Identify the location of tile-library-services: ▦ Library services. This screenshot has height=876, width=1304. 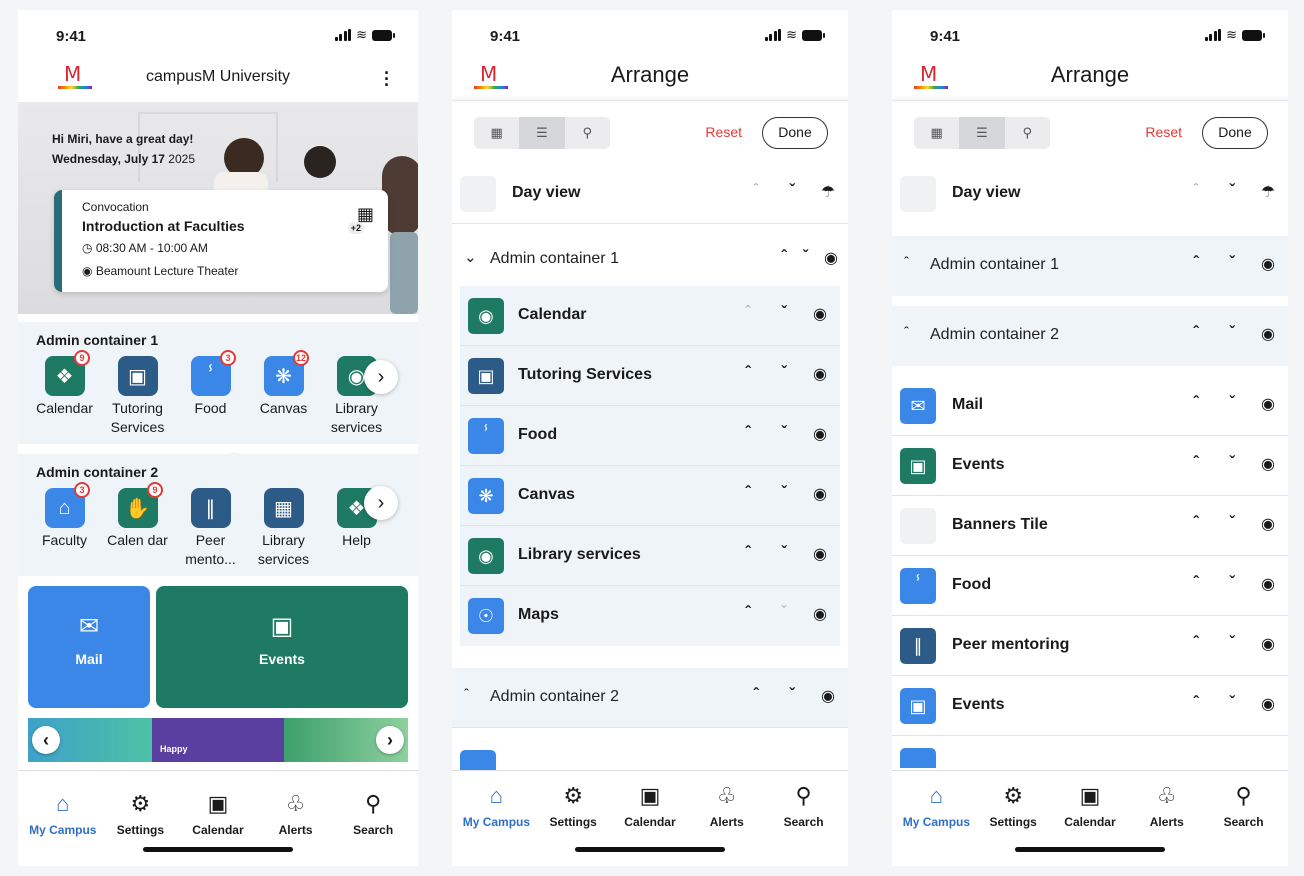
(283, 528).